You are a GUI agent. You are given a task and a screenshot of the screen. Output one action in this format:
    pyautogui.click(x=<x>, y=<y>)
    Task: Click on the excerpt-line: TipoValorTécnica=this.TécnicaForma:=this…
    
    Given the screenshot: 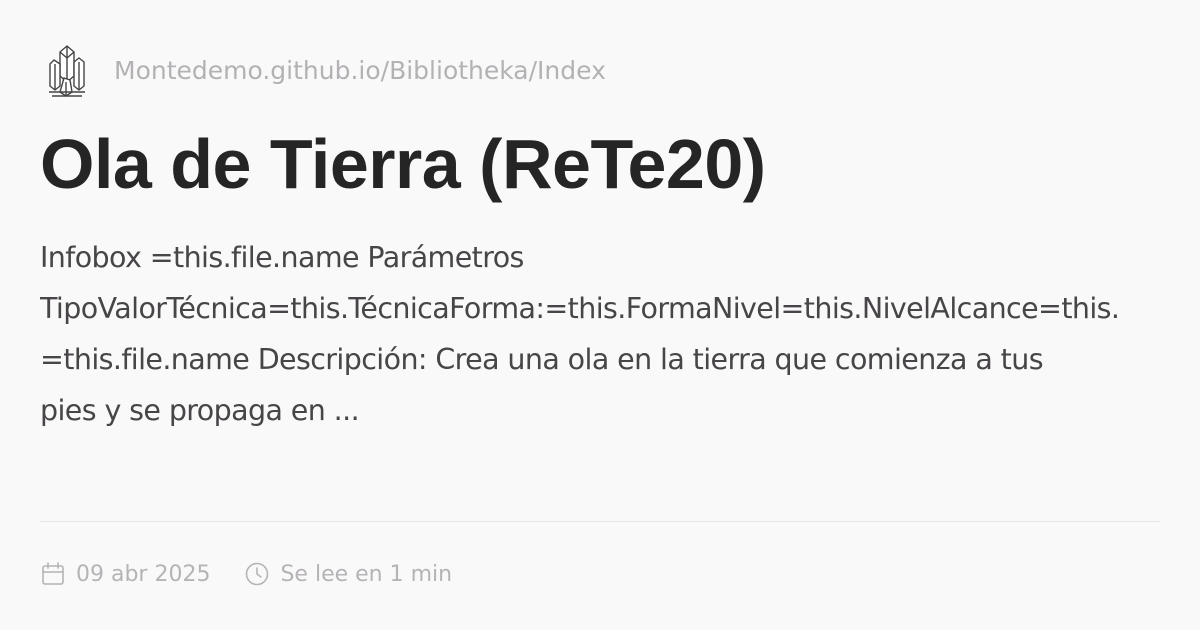 What is the action you would take?
    pyautogui.click(x=580, y=308)
    